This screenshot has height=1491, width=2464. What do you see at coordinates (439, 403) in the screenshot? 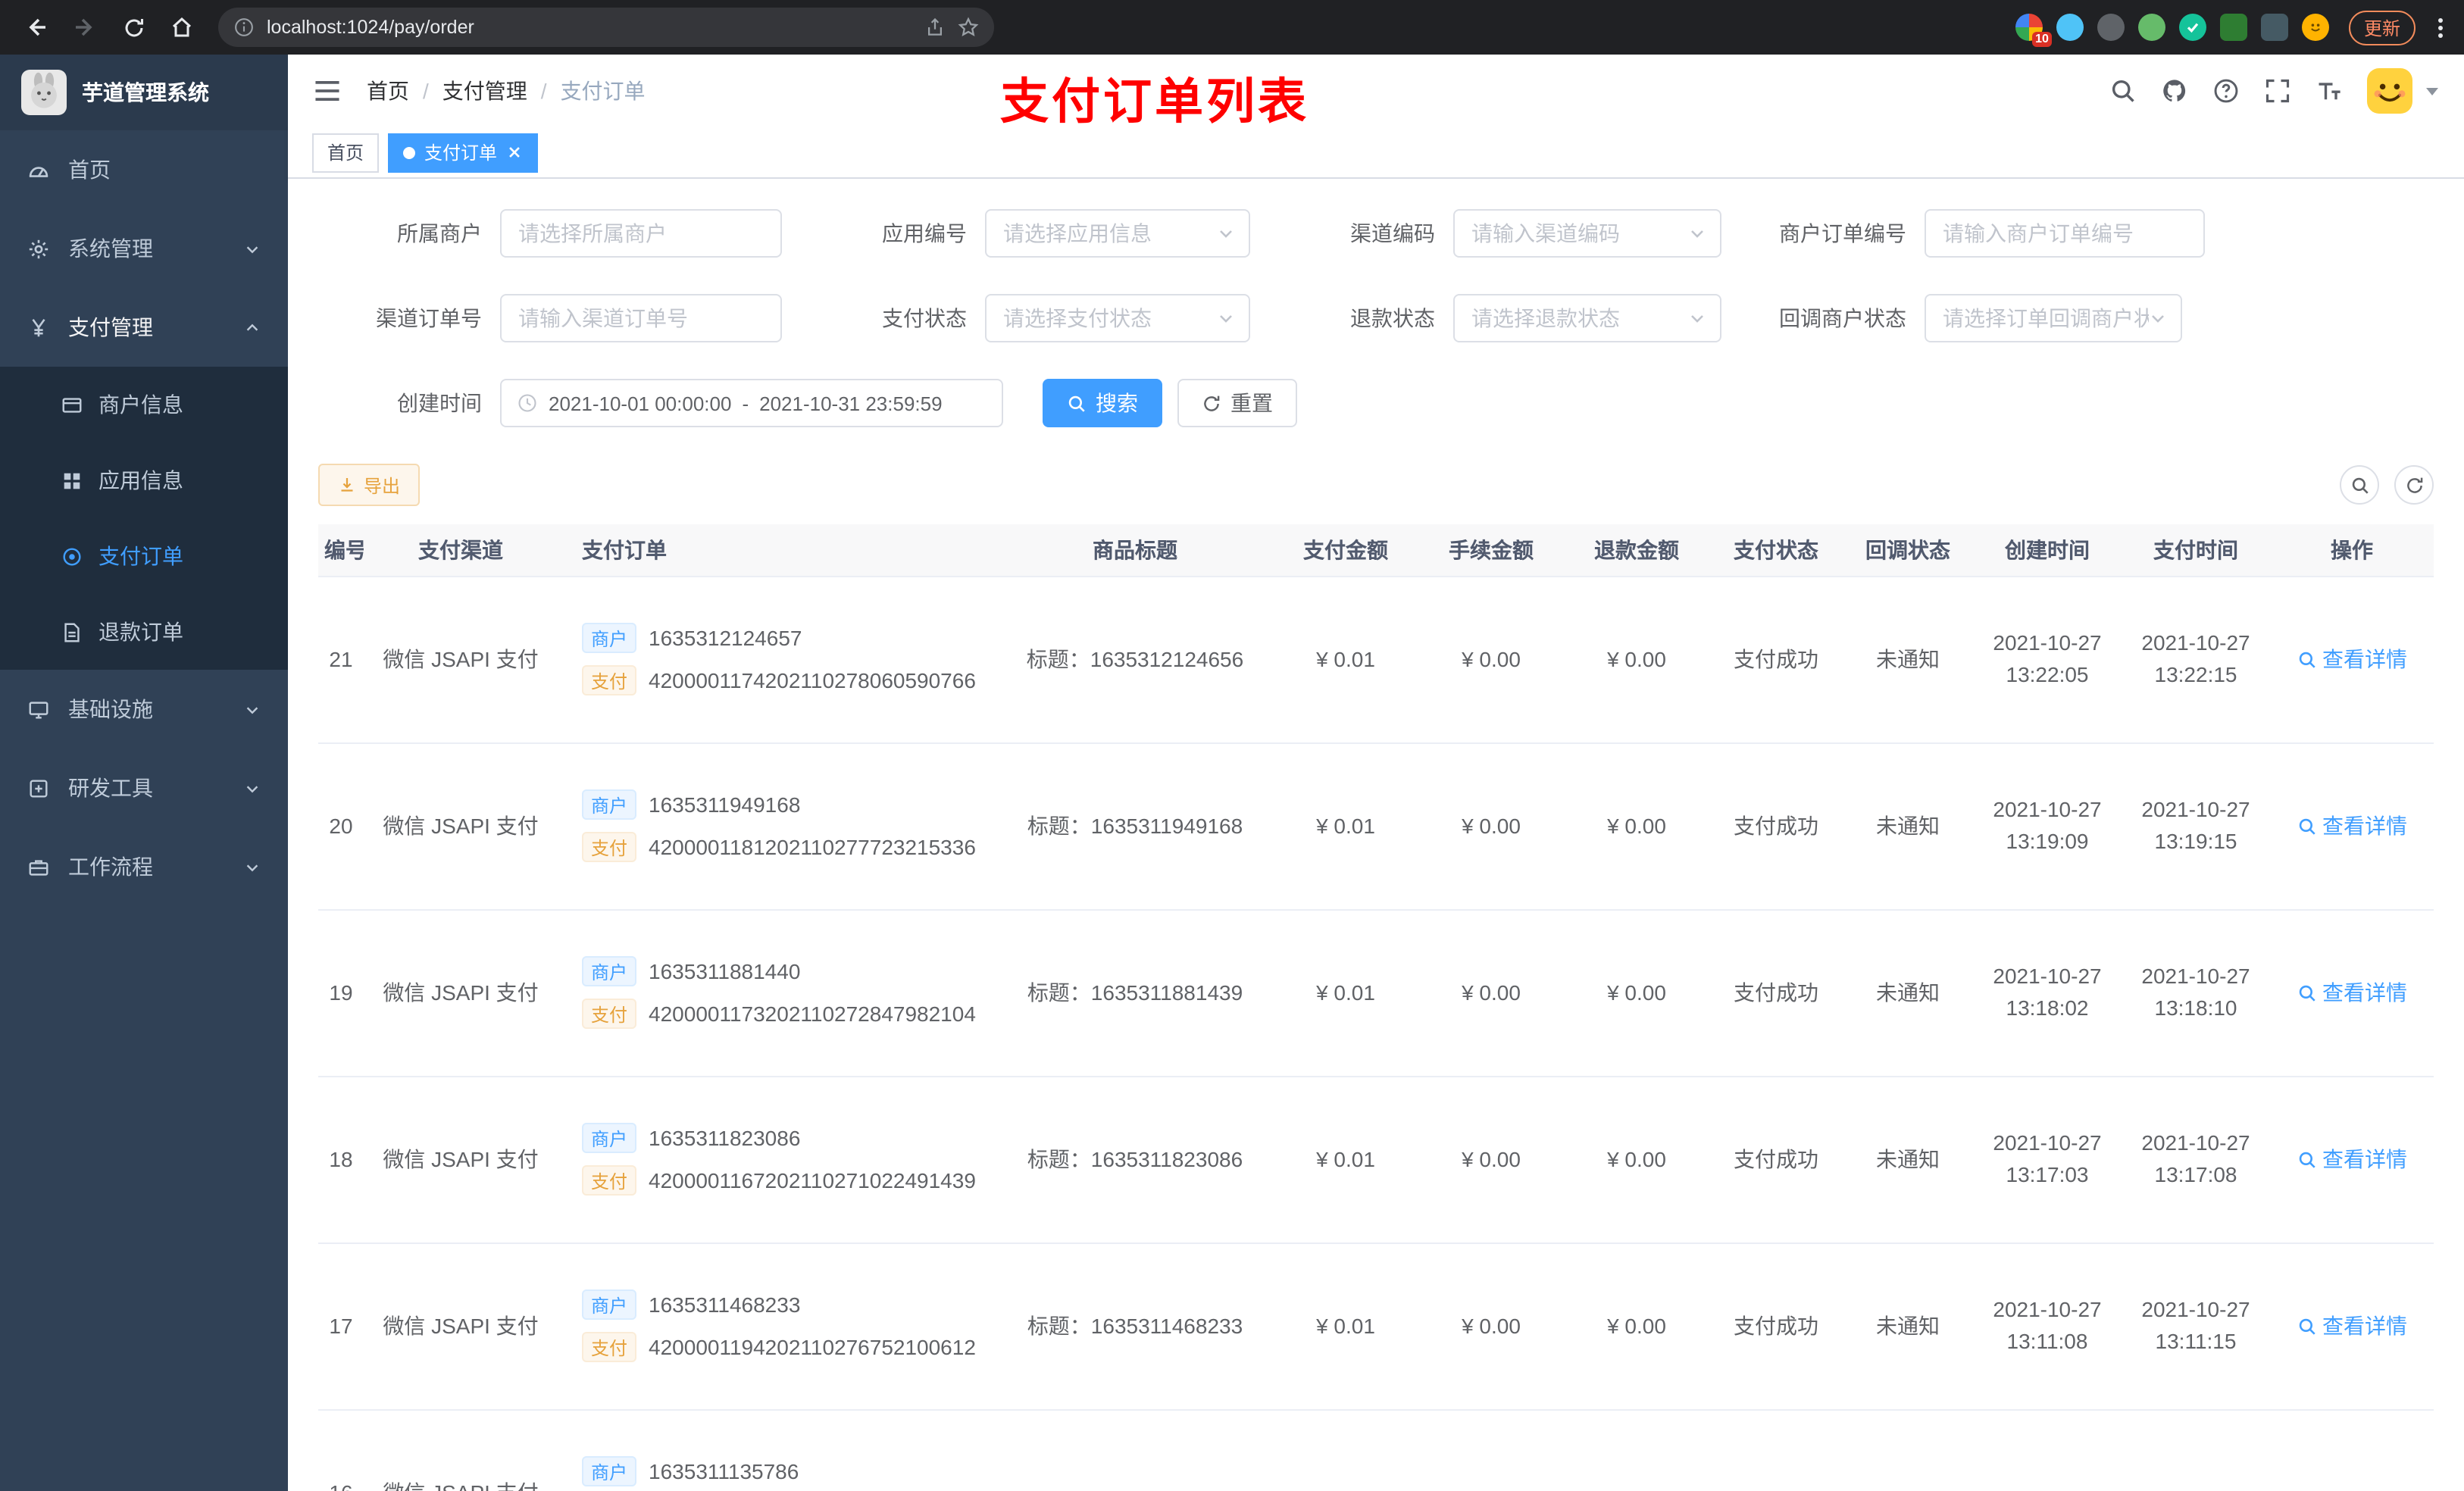
I see `filter-label: 创建时间` at bounding box center [439, 403].